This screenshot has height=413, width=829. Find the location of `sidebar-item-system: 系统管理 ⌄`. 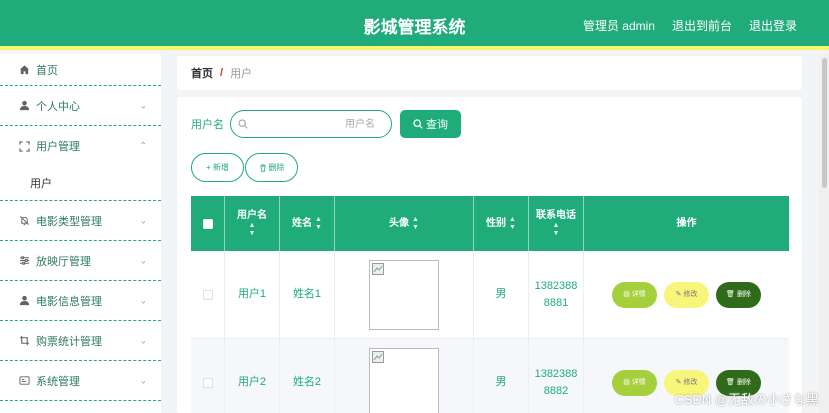

sidebar-item-system: 系统管理 ⌄ is located at coordinates (80, 381).